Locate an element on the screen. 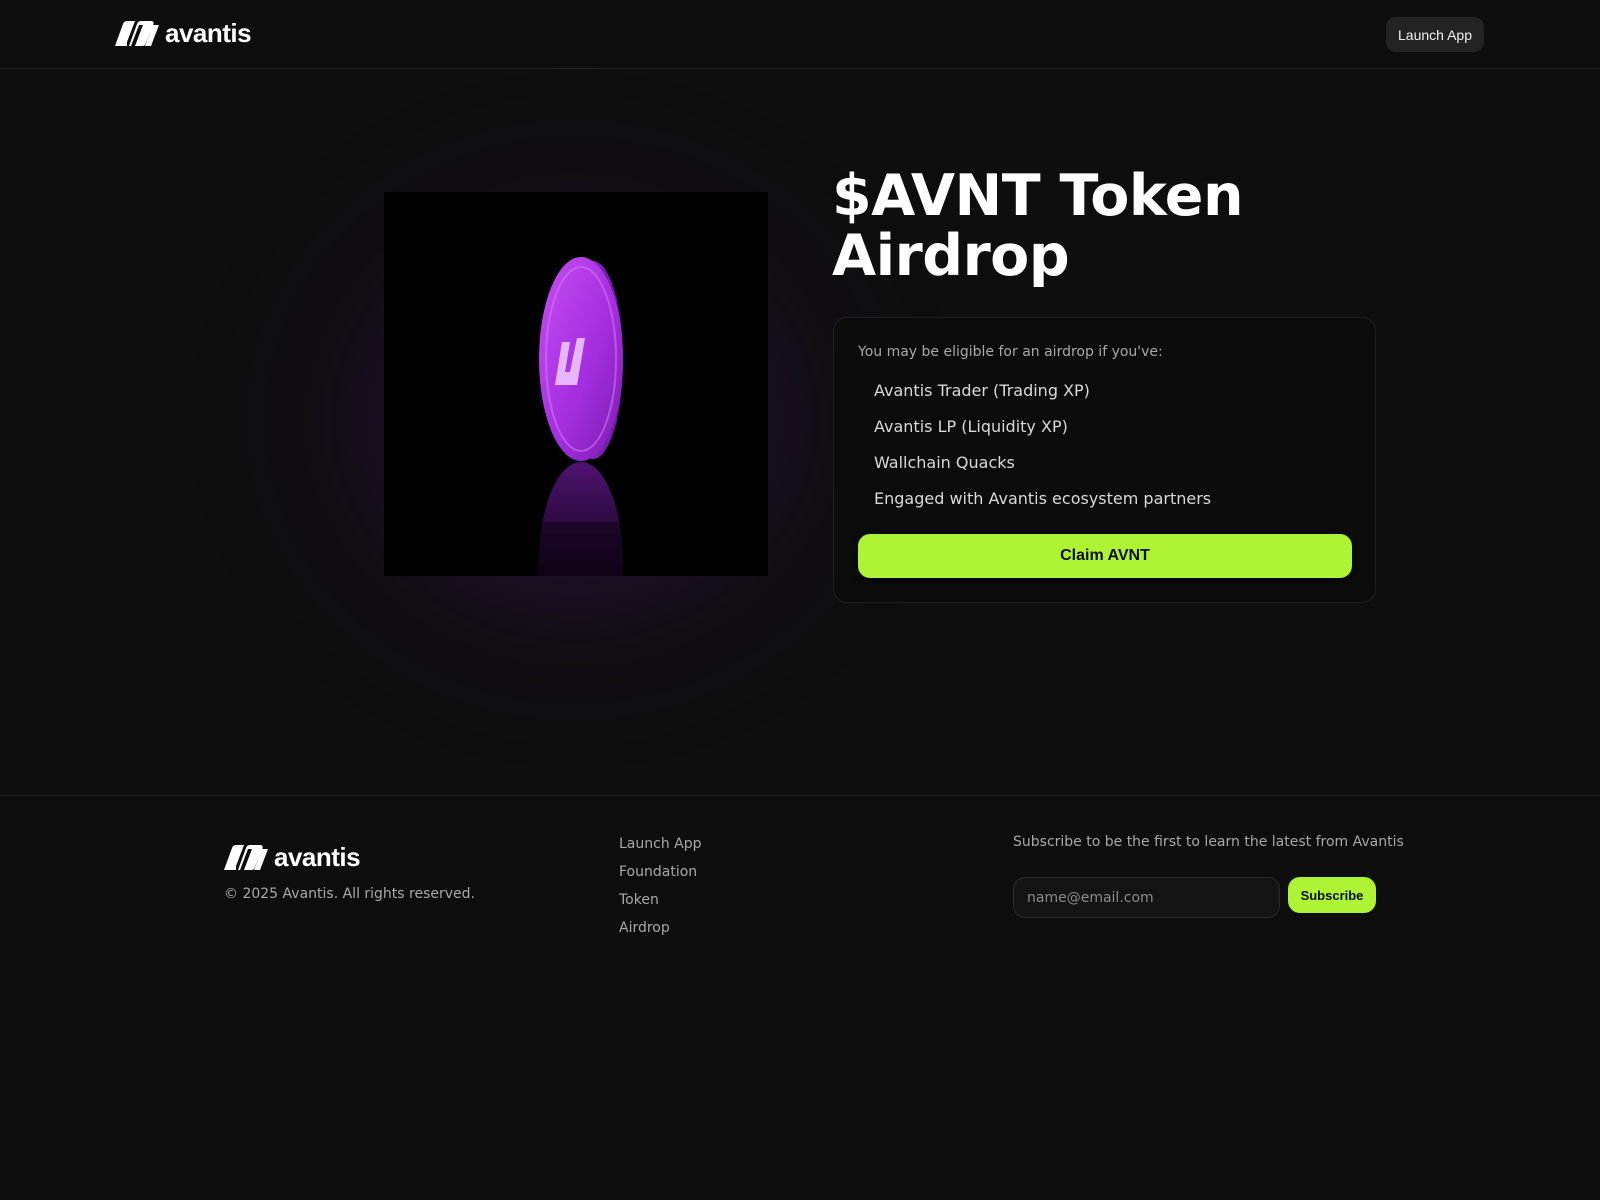 This screenshot has width=1600, height=1200. footer-nav: Launch App Foundation Token Airdrop is located at coordinates (660, 890).